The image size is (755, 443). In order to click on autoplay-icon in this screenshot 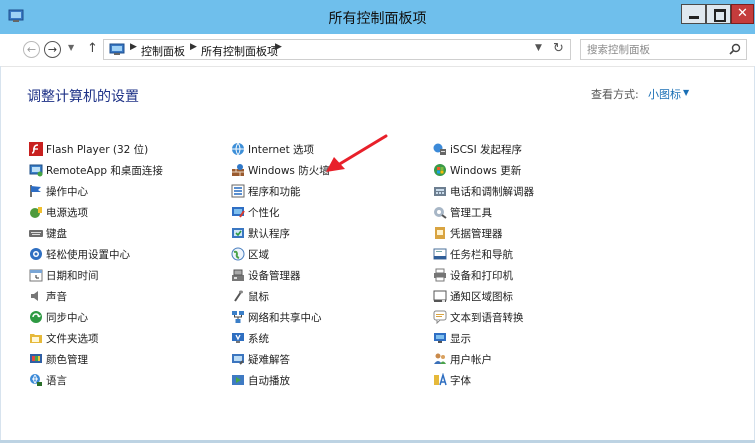, I will do `click(238, 380)`.